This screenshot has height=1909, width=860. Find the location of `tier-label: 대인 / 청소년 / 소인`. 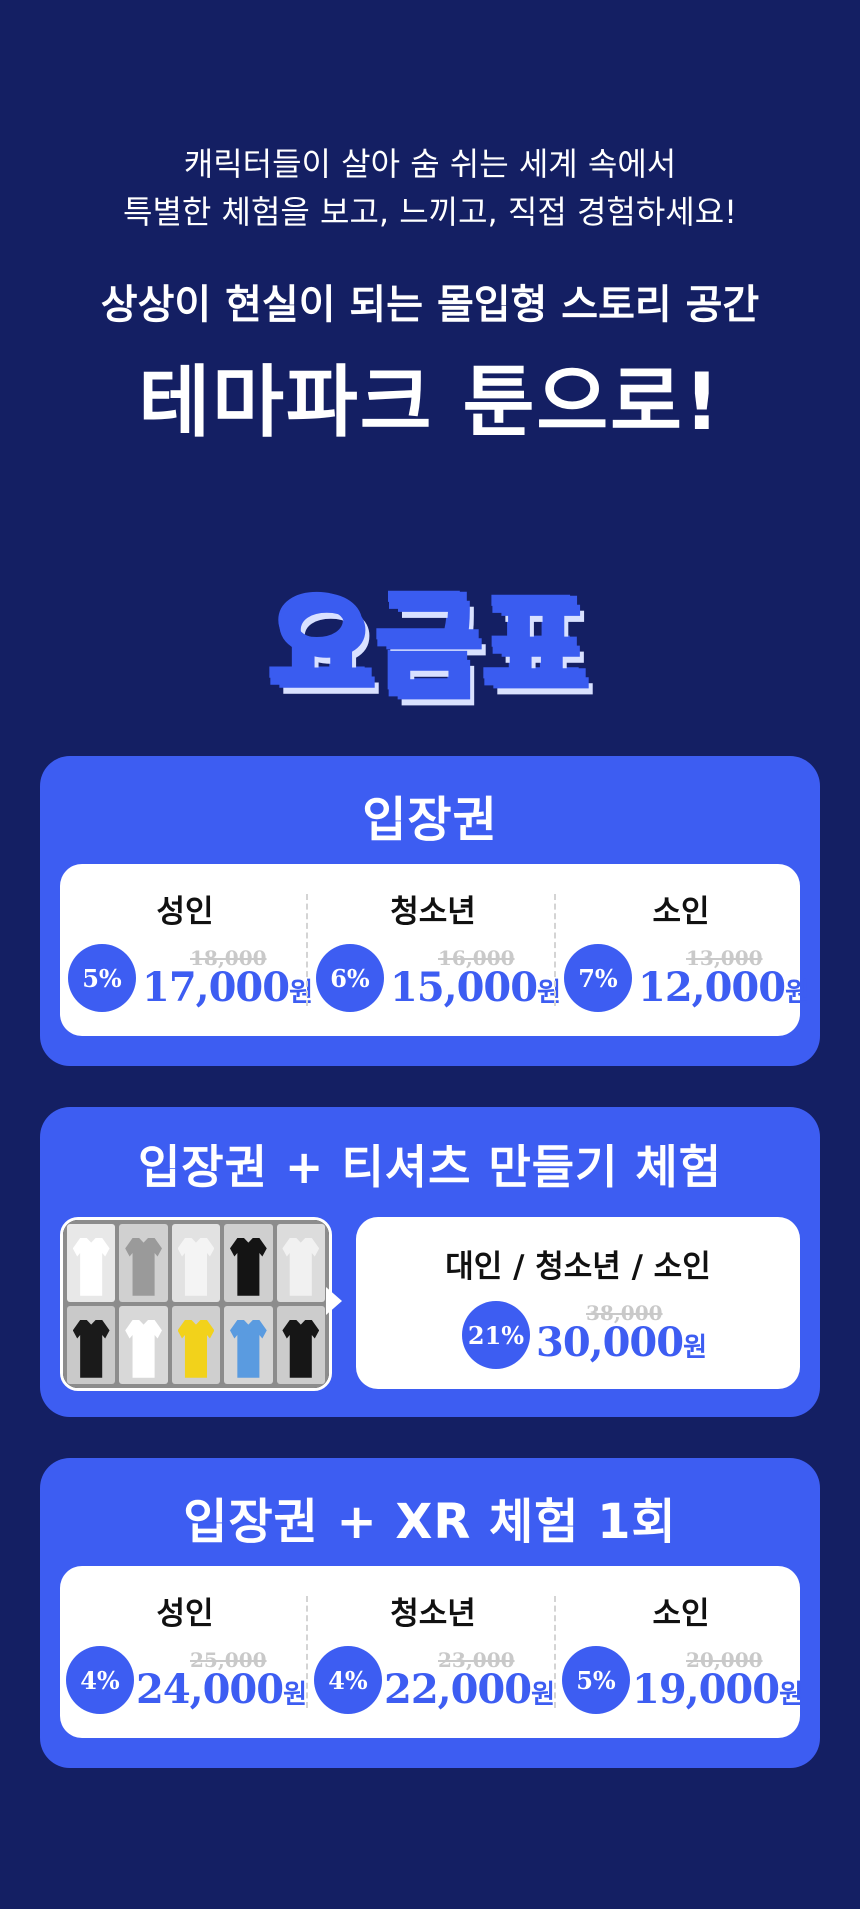

tier-label: 대인 / 청소년 / 소인 is located at coordinates (578, 1267).